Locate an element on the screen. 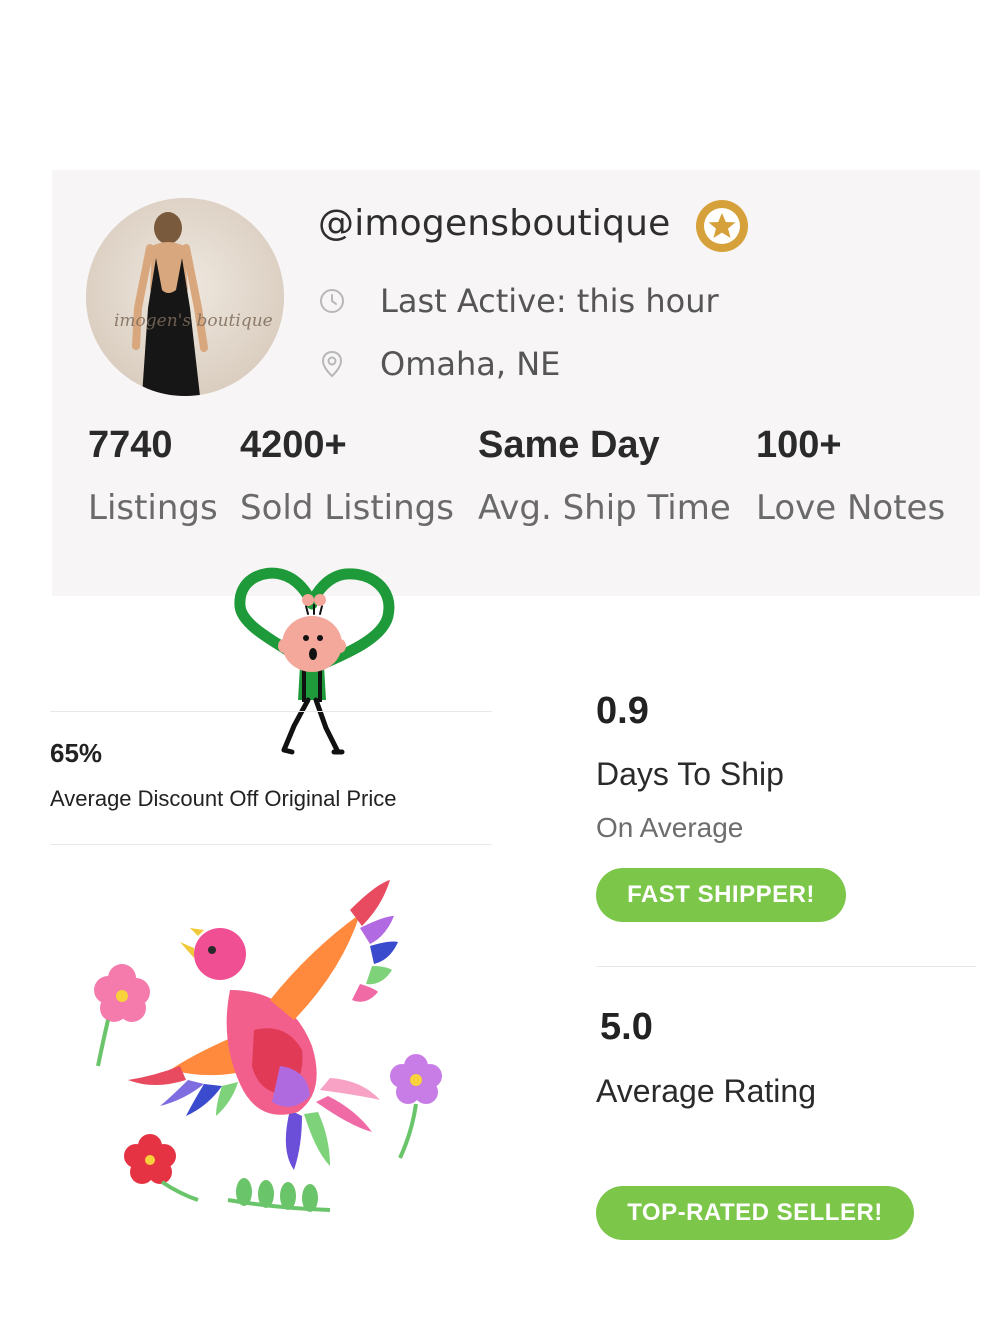 The height and width of the screenshot is (1333, 1000). discount-value: 65% is located at coordinates (76, 753).